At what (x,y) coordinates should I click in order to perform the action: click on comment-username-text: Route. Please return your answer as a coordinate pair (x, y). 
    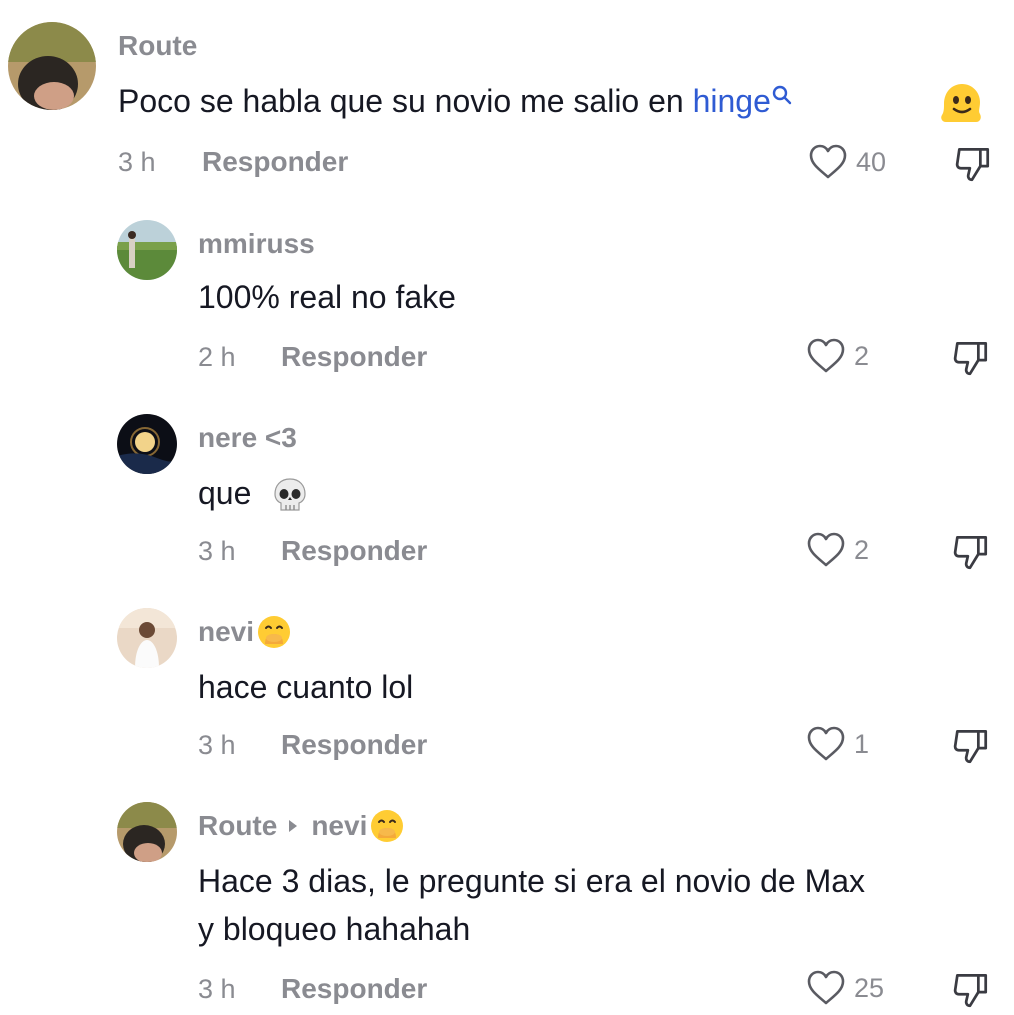
    Looking at the image, I should click on (238, 825).